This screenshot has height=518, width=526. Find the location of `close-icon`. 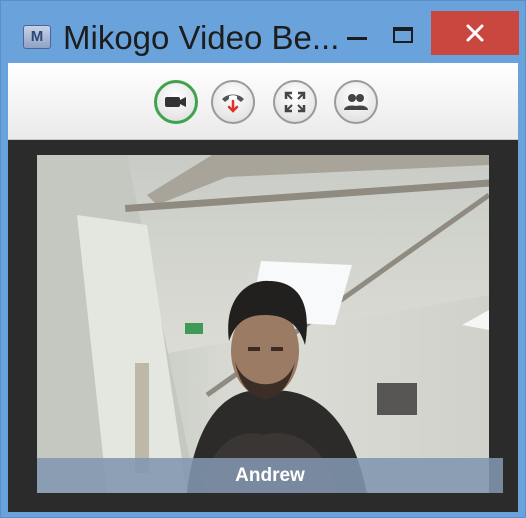

close-icon is located at coordinates (475, 33).